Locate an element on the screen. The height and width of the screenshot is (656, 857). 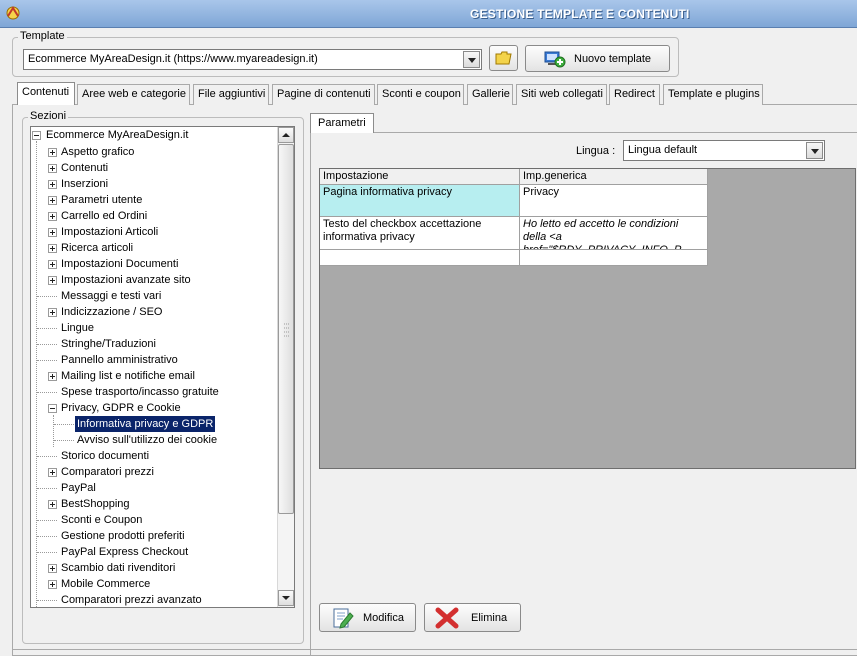
tab-aree-web: Aree web e categorie is located at coordinates (133, 94).